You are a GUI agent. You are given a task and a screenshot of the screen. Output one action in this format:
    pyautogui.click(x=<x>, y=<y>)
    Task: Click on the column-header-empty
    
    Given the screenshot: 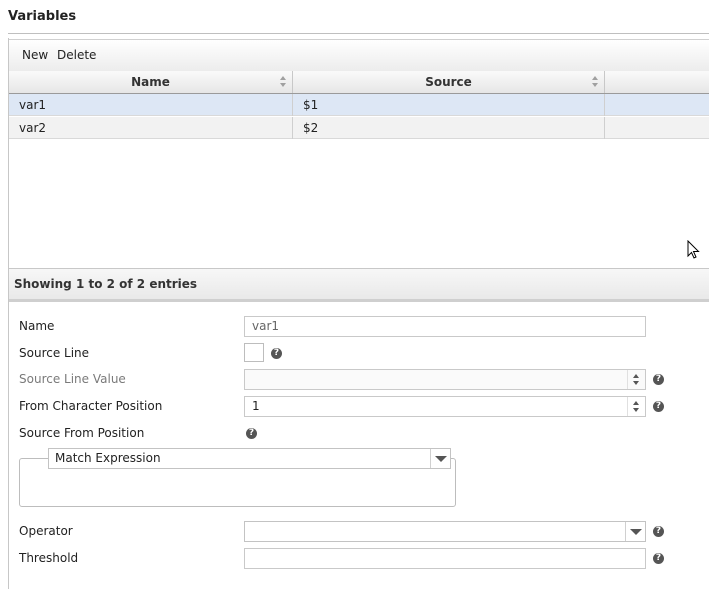 What is the action you would take?
    pyautogui.click(x=657, y=82)
    